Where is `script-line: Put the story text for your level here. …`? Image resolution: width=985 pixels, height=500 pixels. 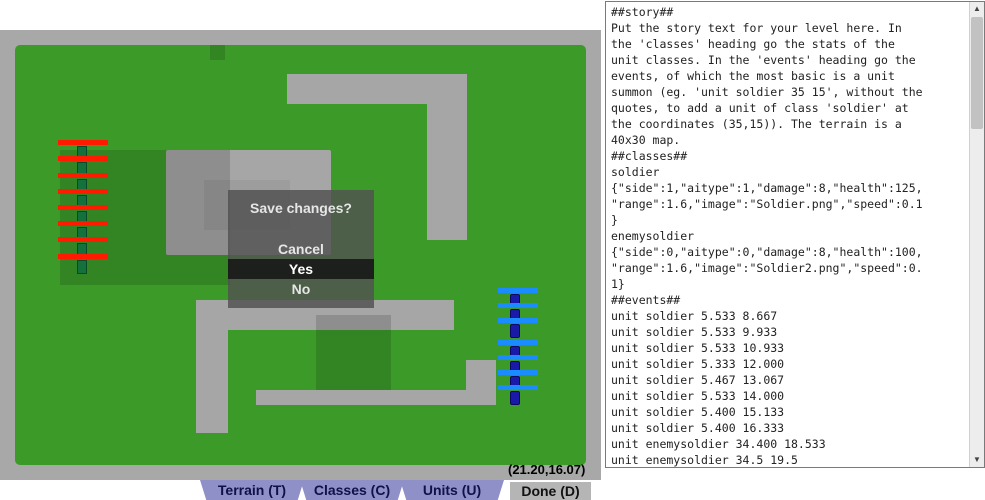 script-line: Put the story text for your level here. … is located at coordinates (756, 28).